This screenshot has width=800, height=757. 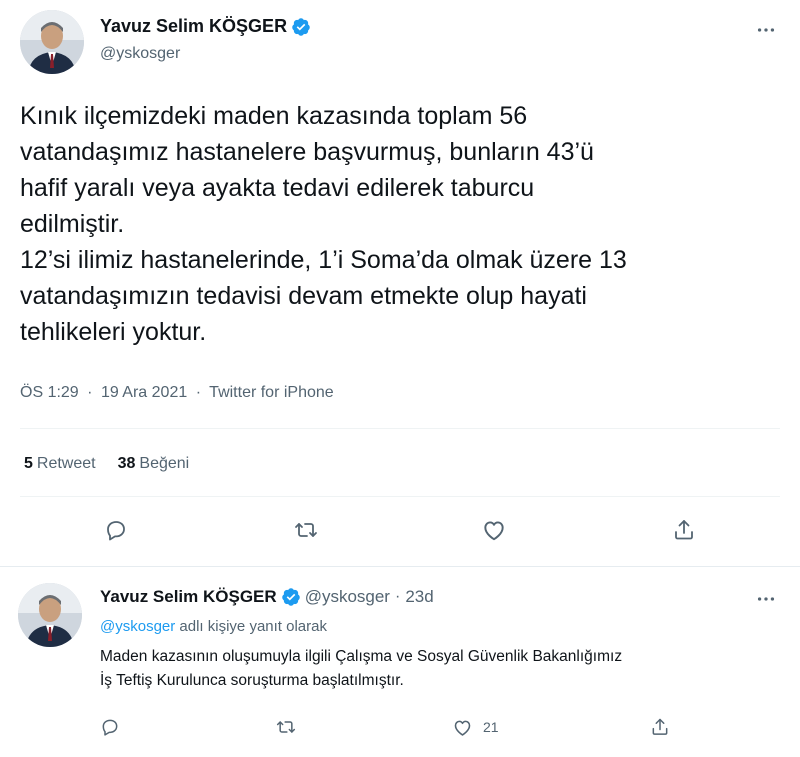 What do you see at coordinates (188, 597) in the screenshot?
I see `reply-author-name: Yavuz Selim KÖŞGER` at bounding box center [188, 597].